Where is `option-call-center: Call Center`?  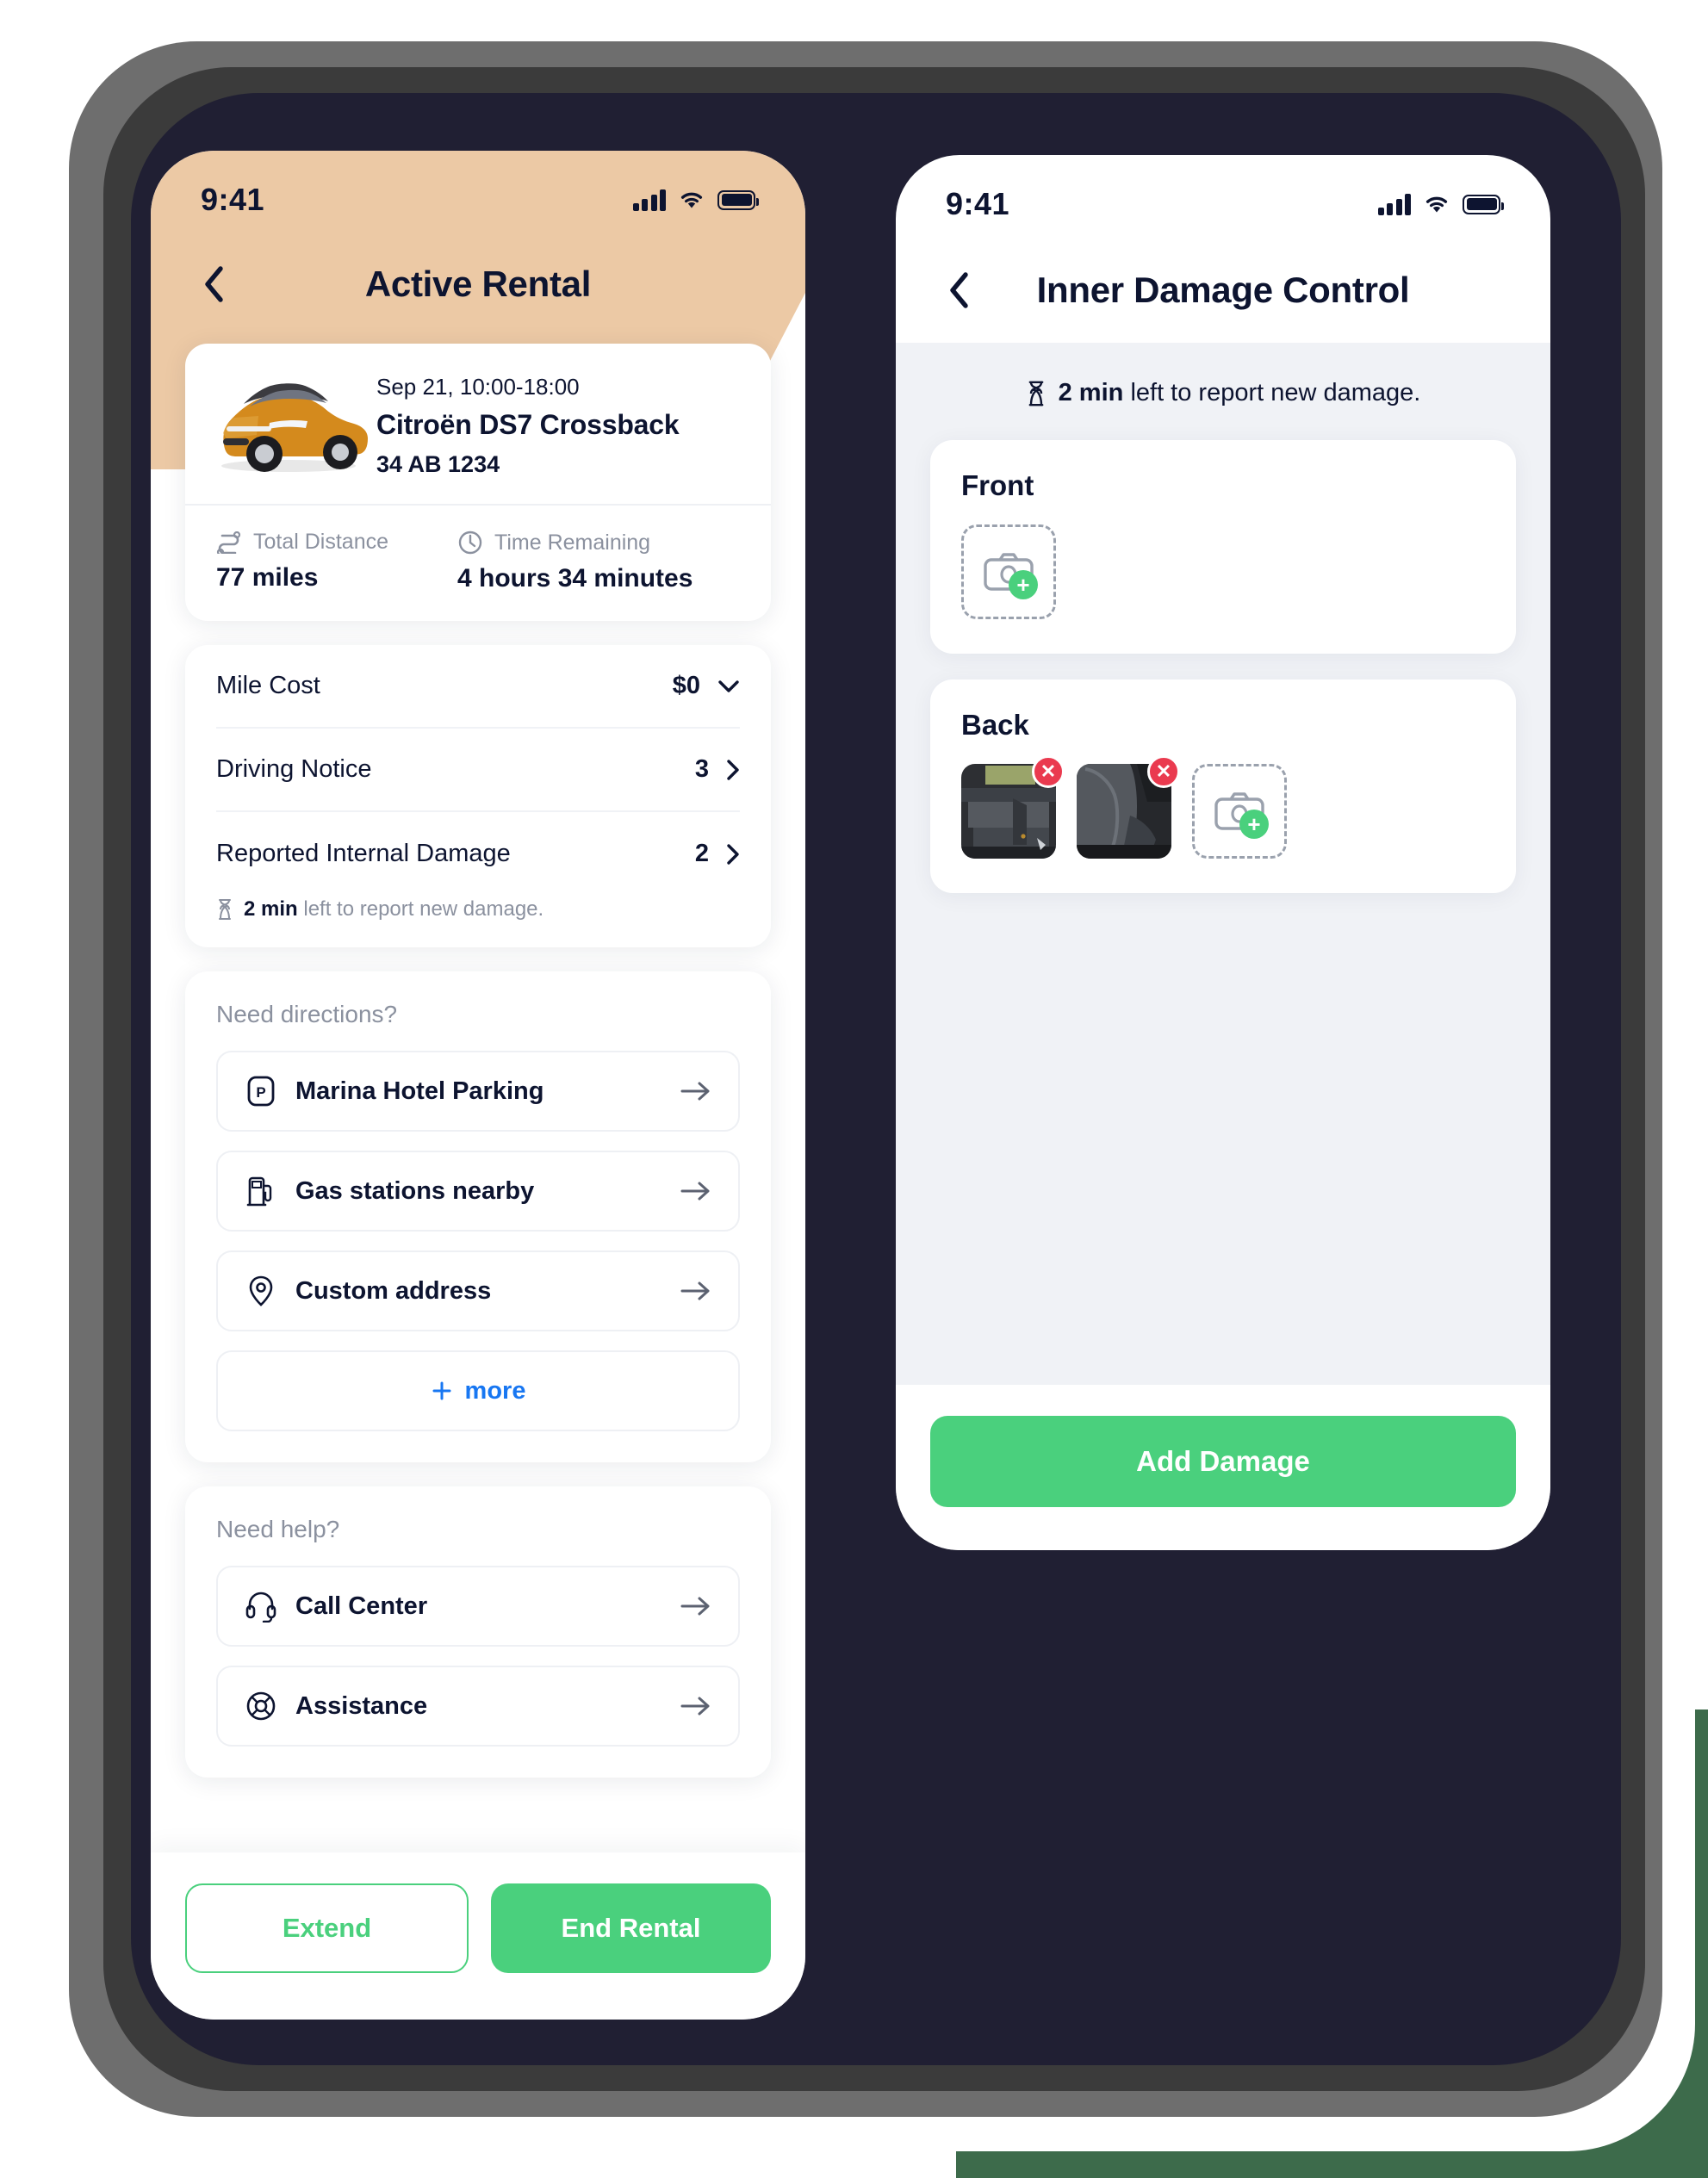
option-call-center: Call Center is located at coordinates (478, 1606).